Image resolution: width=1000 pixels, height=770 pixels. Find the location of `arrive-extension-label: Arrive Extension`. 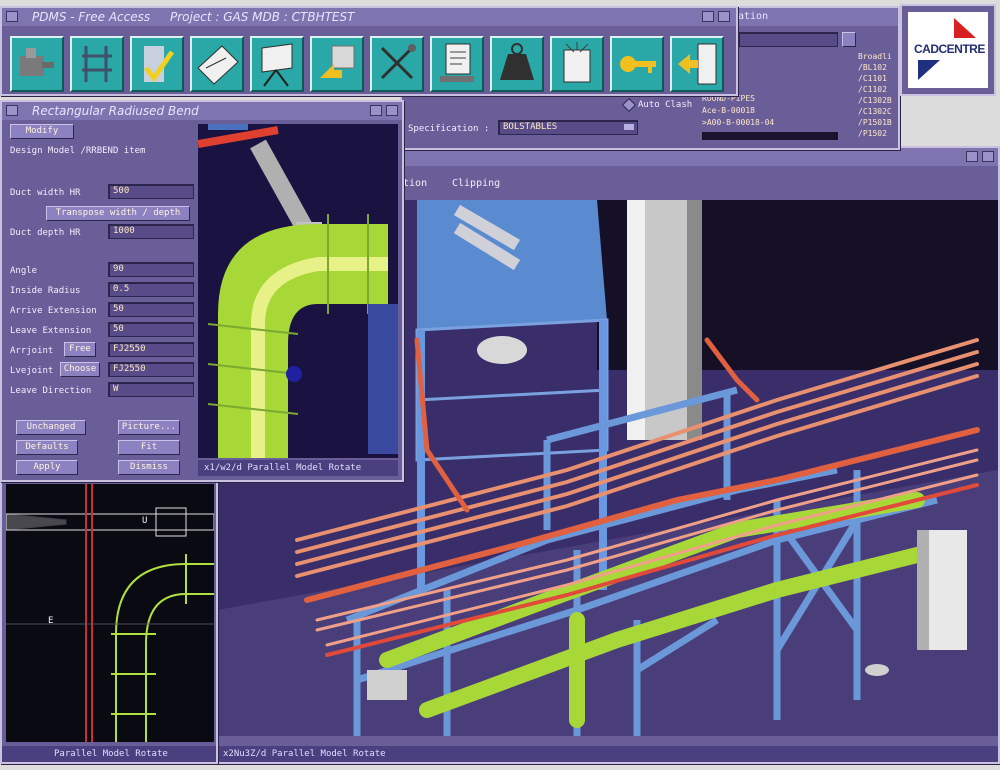

arrive-extension-label: Arrive Extension is located at coordinates (53, 311).